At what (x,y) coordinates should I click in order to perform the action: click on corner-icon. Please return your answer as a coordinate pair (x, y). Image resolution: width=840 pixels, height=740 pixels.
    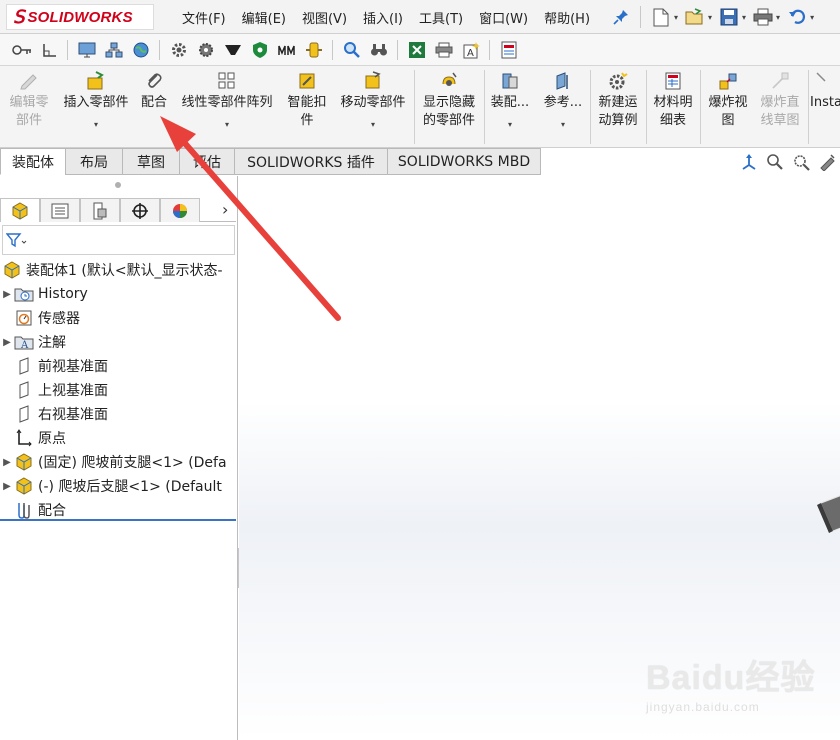
    Looking at the image, I should click on (49, 50).